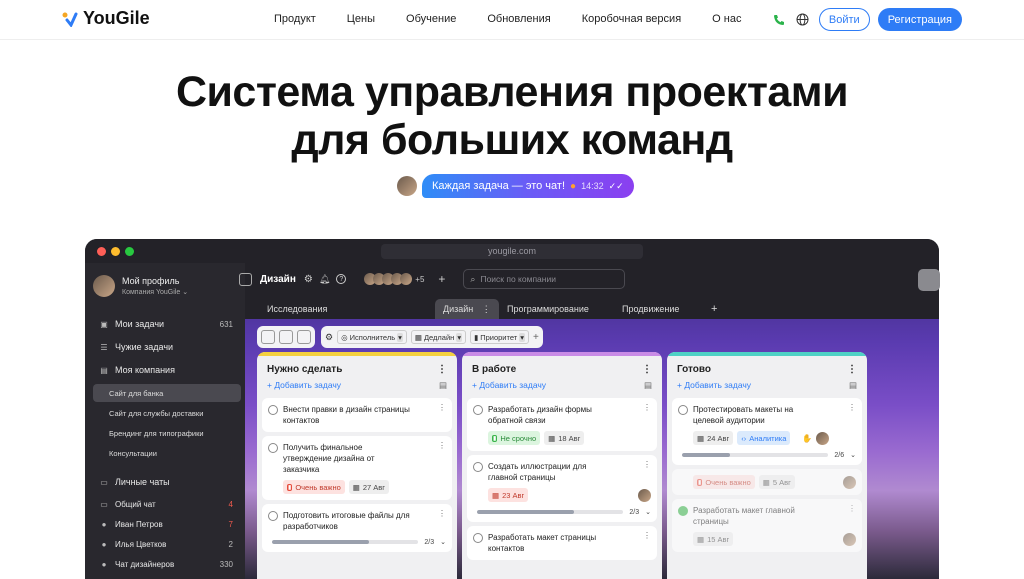 Image resolution: width=1024 pixels, height=579 pixels. What do you see at coordinates (115, 251) in the screenshot?
I see `minimize-window-icon` at bounding box center [115, 251].